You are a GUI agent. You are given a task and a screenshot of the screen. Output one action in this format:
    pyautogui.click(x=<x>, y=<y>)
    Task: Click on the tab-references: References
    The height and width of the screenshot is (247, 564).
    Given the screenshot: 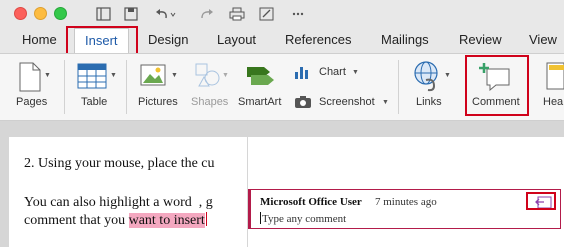 What is the action you would take?
    pyautogui.click(x=318, y=39)
    